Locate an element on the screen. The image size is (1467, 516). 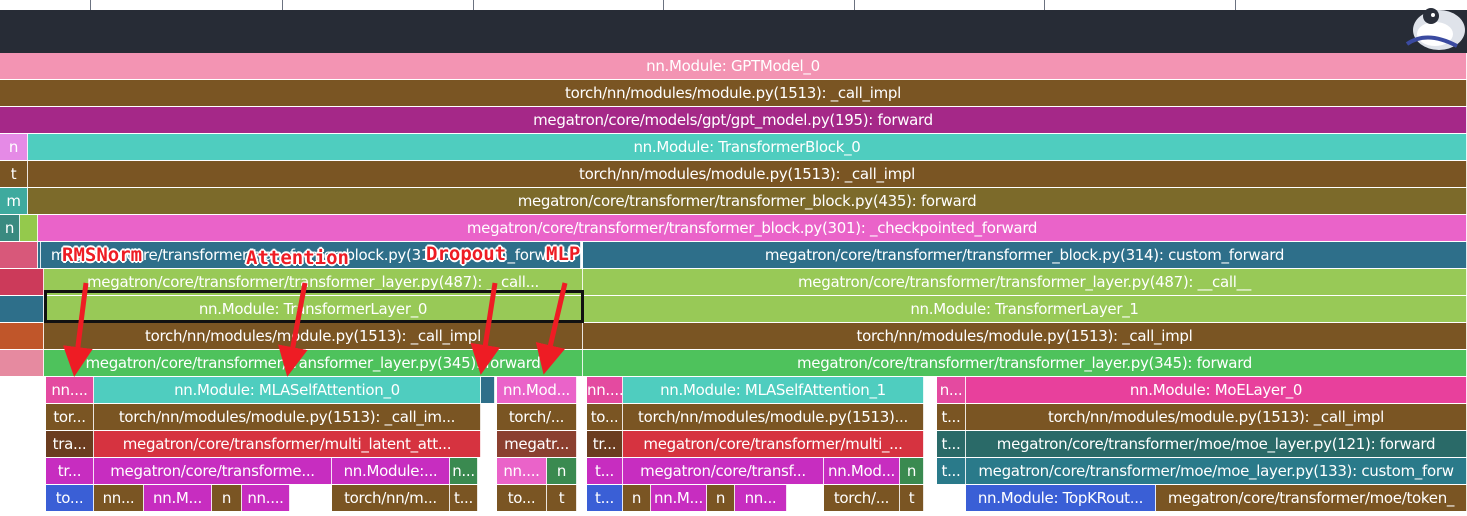
annotation-rmsnorm: RMSNorm is located at coordinates (102, 255).